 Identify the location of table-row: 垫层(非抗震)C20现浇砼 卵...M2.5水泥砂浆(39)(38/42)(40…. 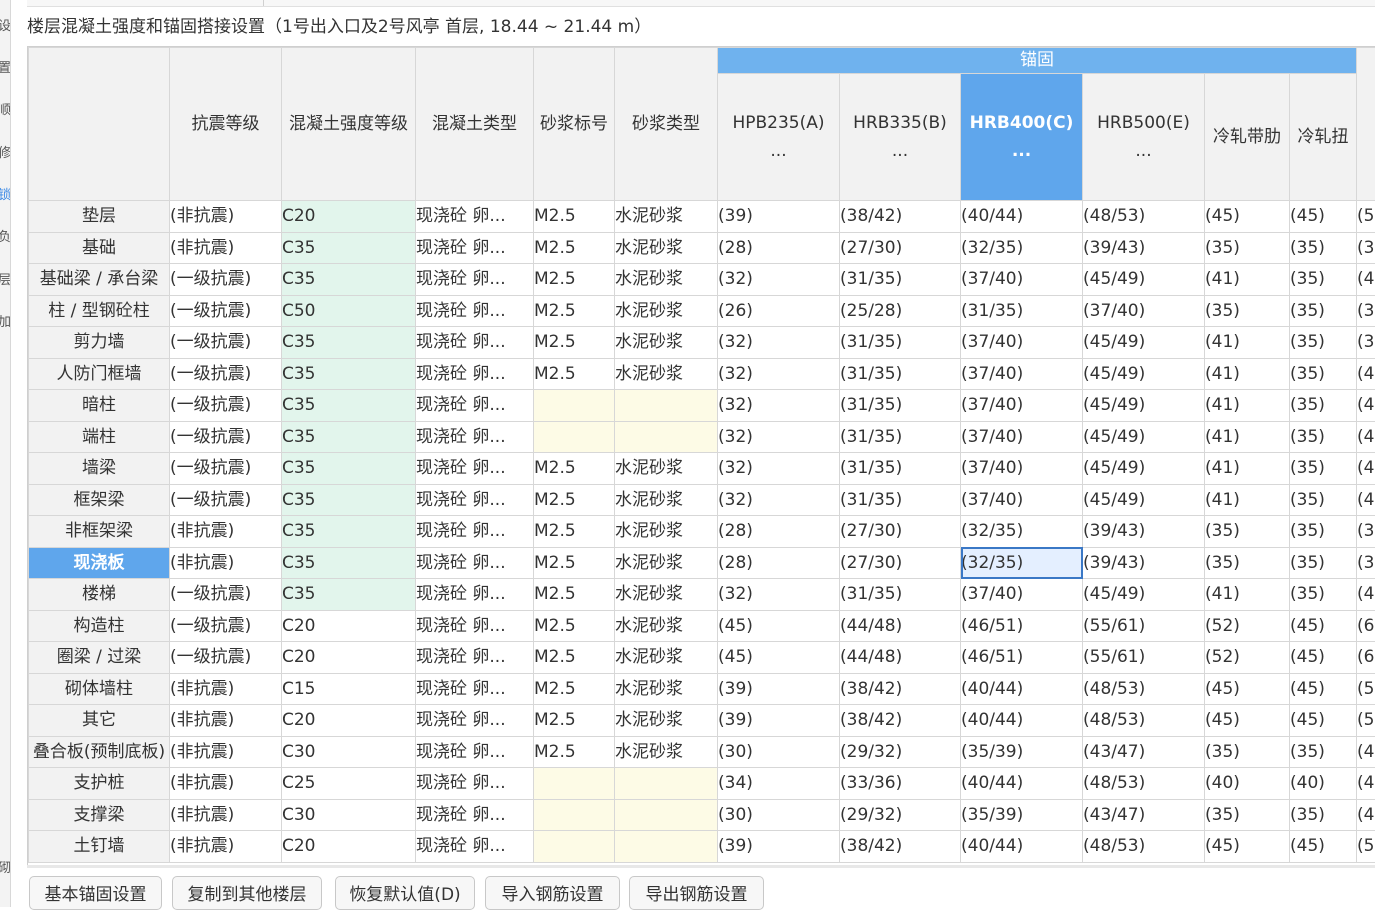
(702, 217).